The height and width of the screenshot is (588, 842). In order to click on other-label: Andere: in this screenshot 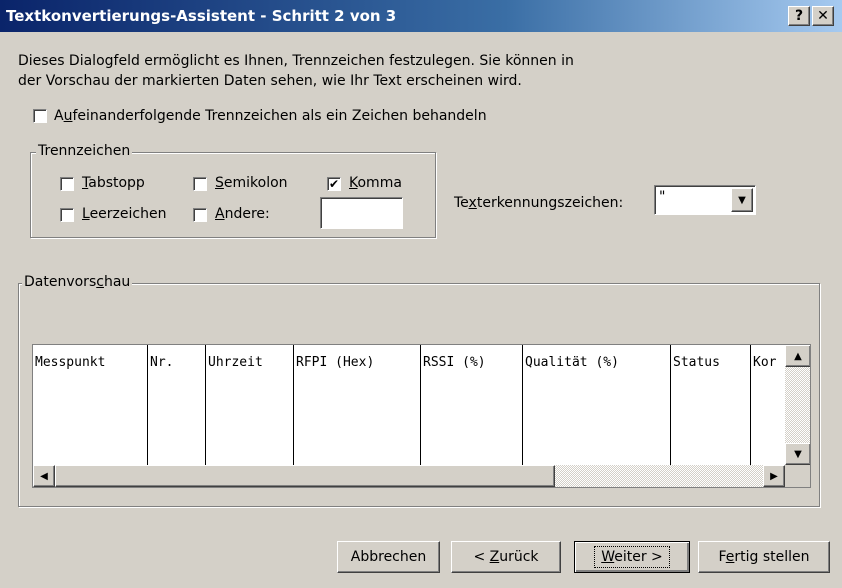, I will do `click(242, 214)`.